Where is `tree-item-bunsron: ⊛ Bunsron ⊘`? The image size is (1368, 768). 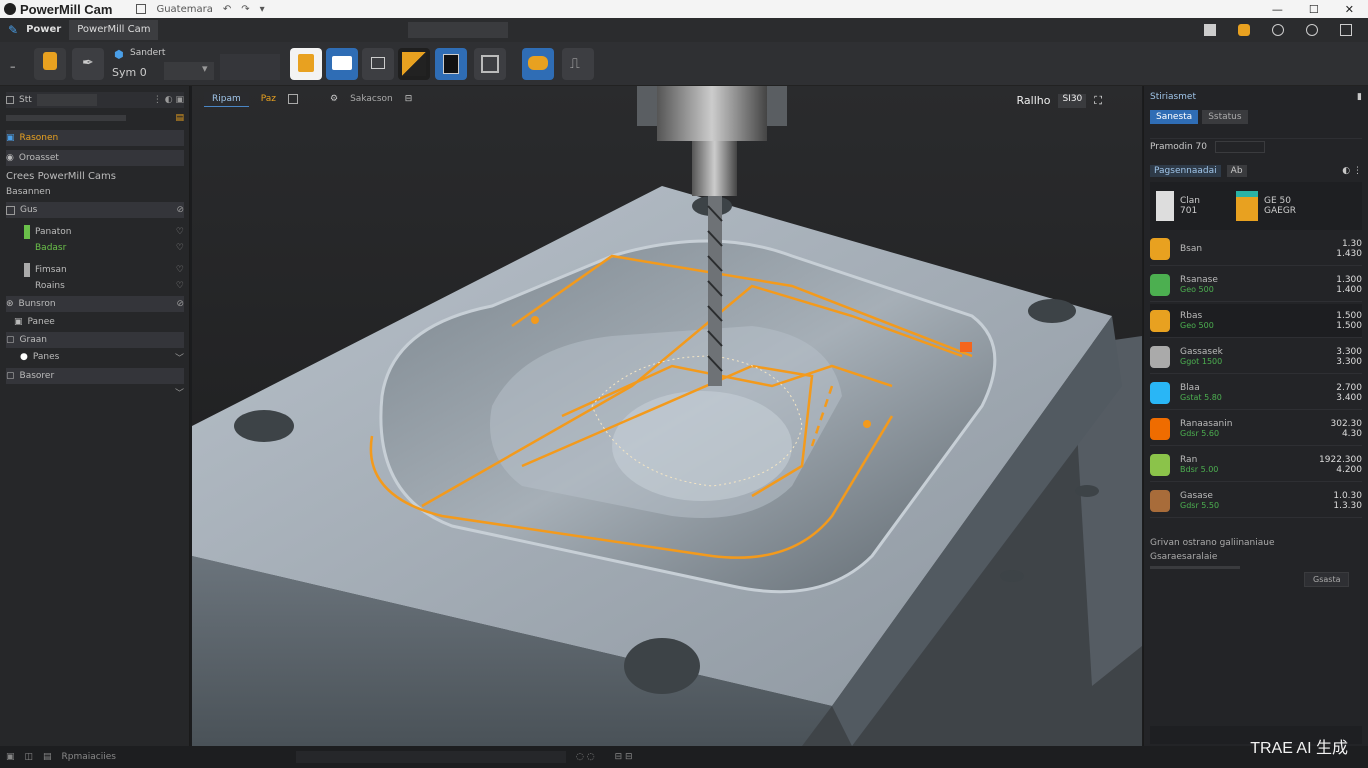
tree-item-bunsron: ⊛ Bunsron ⊘ is located at coordinates (95, 304).